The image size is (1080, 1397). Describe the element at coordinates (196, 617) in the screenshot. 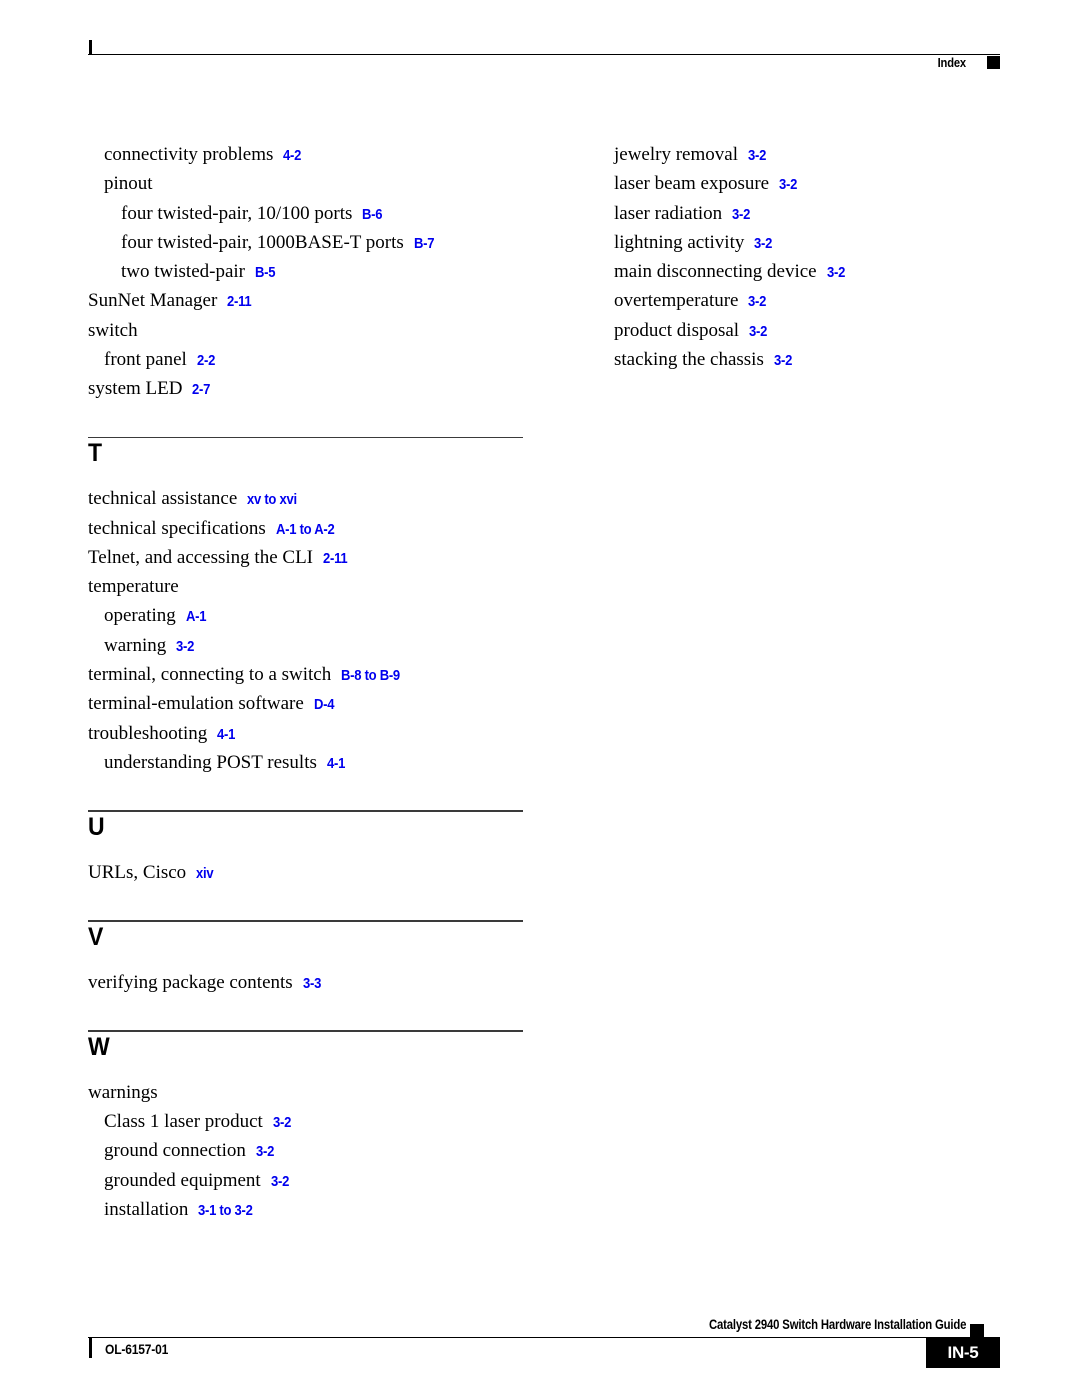

I see `index-page-reference: A-1` at that location.